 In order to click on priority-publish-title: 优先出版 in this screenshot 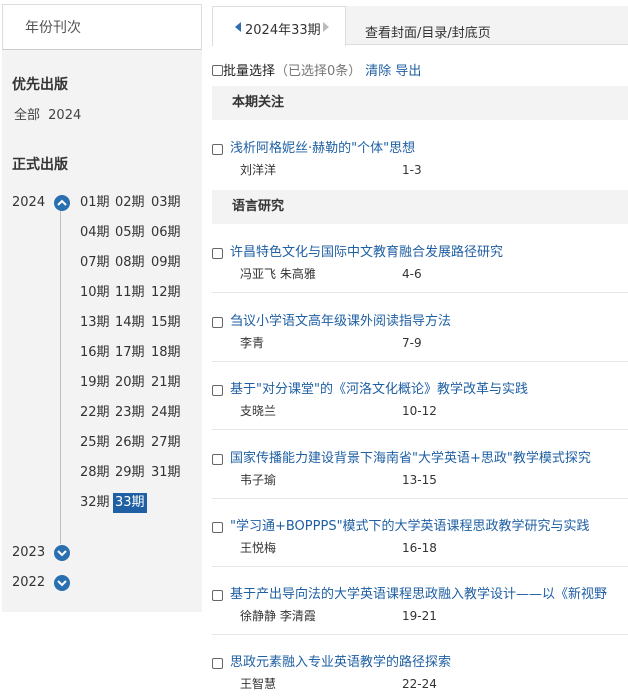, I will do `click(40, 85)`.